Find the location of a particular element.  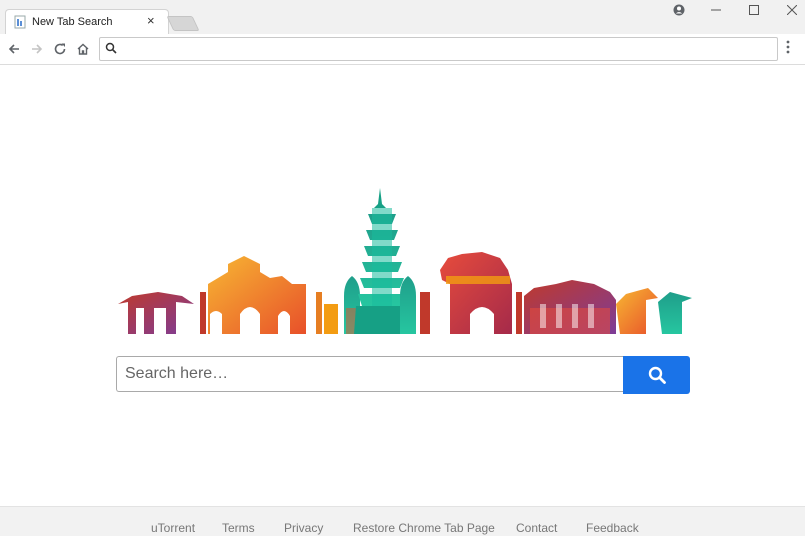

window-close-icon is located at coordinates (789, 10).